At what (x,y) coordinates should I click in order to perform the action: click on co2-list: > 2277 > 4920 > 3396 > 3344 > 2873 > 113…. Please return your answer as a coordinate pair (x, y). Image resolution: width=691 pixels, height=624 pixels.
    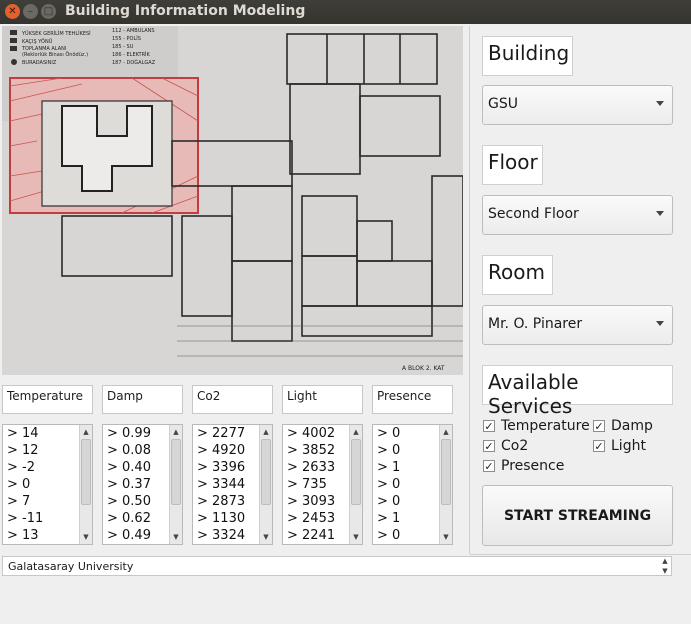
    Looking at the image, I should click on (232, 484).